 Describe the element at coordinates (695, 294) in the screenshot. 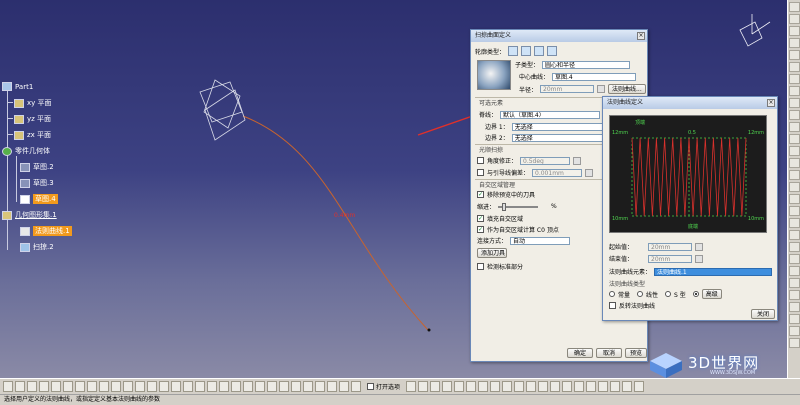

I see `type-advanced-radio` at that location.